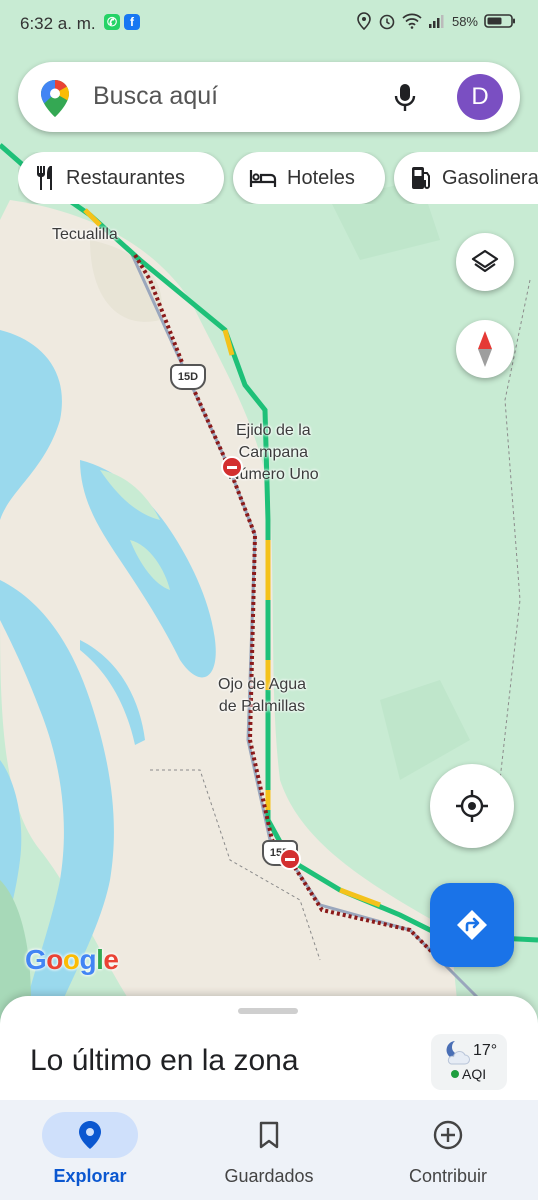 The height and width of the screenshot is (1200, 538). Describe the element at coordinates (474, 1074) in the screenshot. I see `aqi-label: AQI` at that location.